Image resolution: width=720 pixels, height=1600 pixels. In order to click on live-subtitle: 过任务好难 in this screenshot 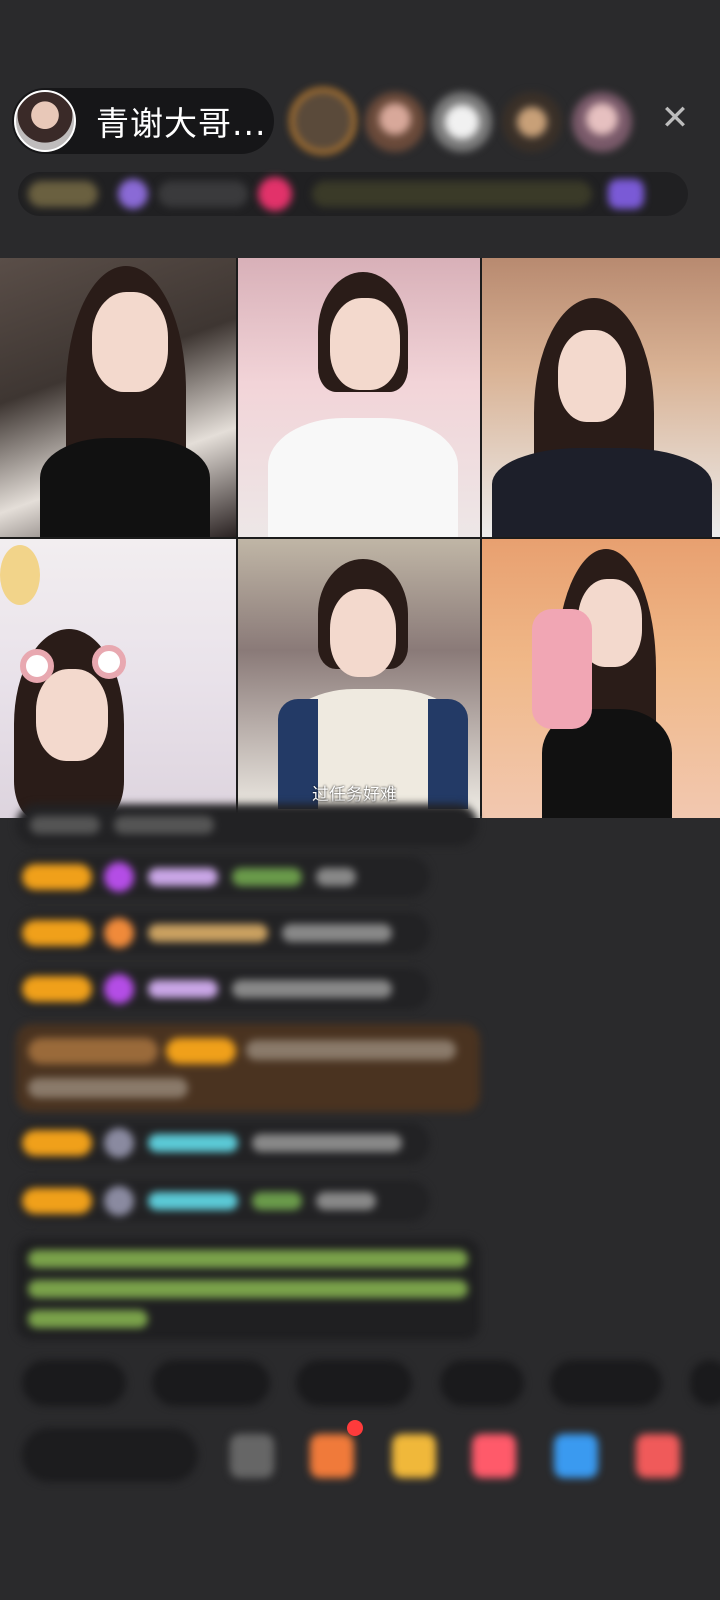, I will do `click(354, 795)`.